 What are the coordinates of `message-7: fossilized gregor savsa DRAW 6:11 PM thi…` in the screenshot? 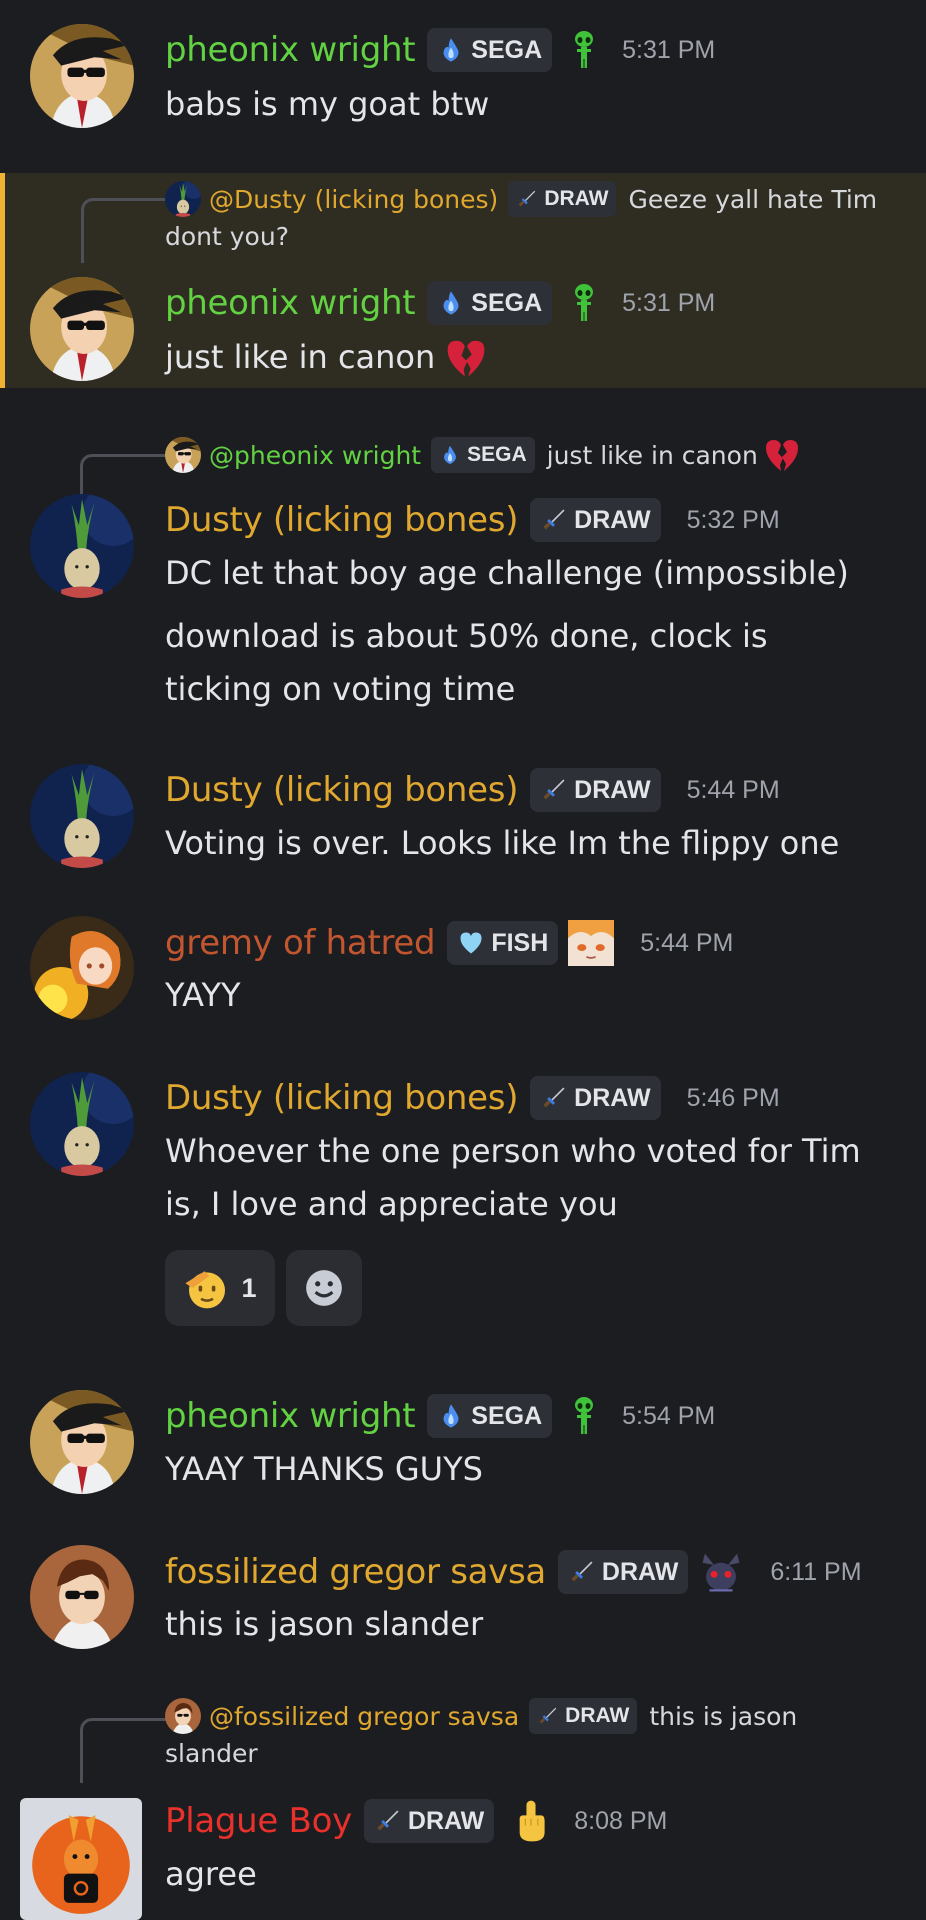 It's located at (463, 1601).